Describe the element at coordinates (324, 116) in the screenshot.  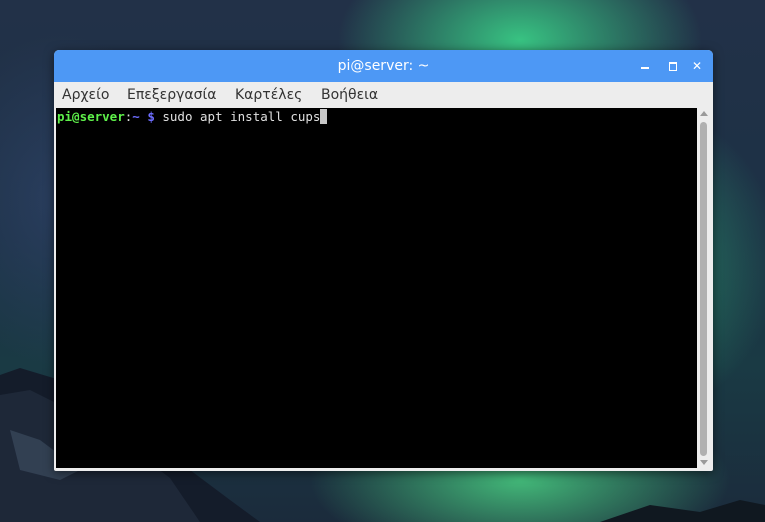
I see `text-cursor` at that location.